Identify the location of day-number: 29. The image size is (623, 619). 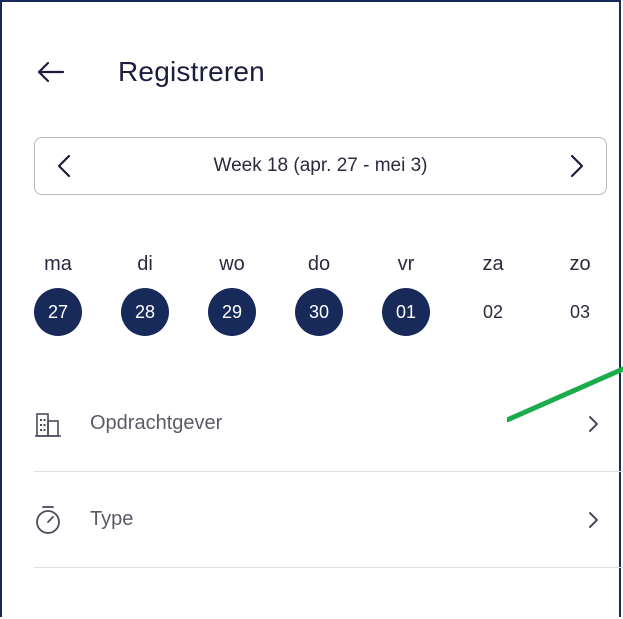
(232, 312).